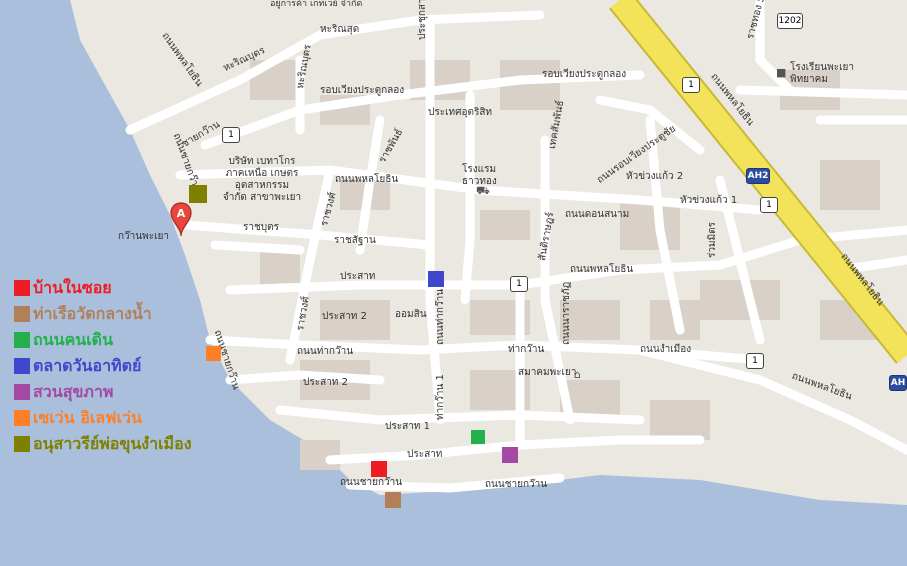 This screenshot has height=566, width=907. I want to click on street-label-tha-kwan-v: ถนนท่ากว๊าน, so click(440, 316).